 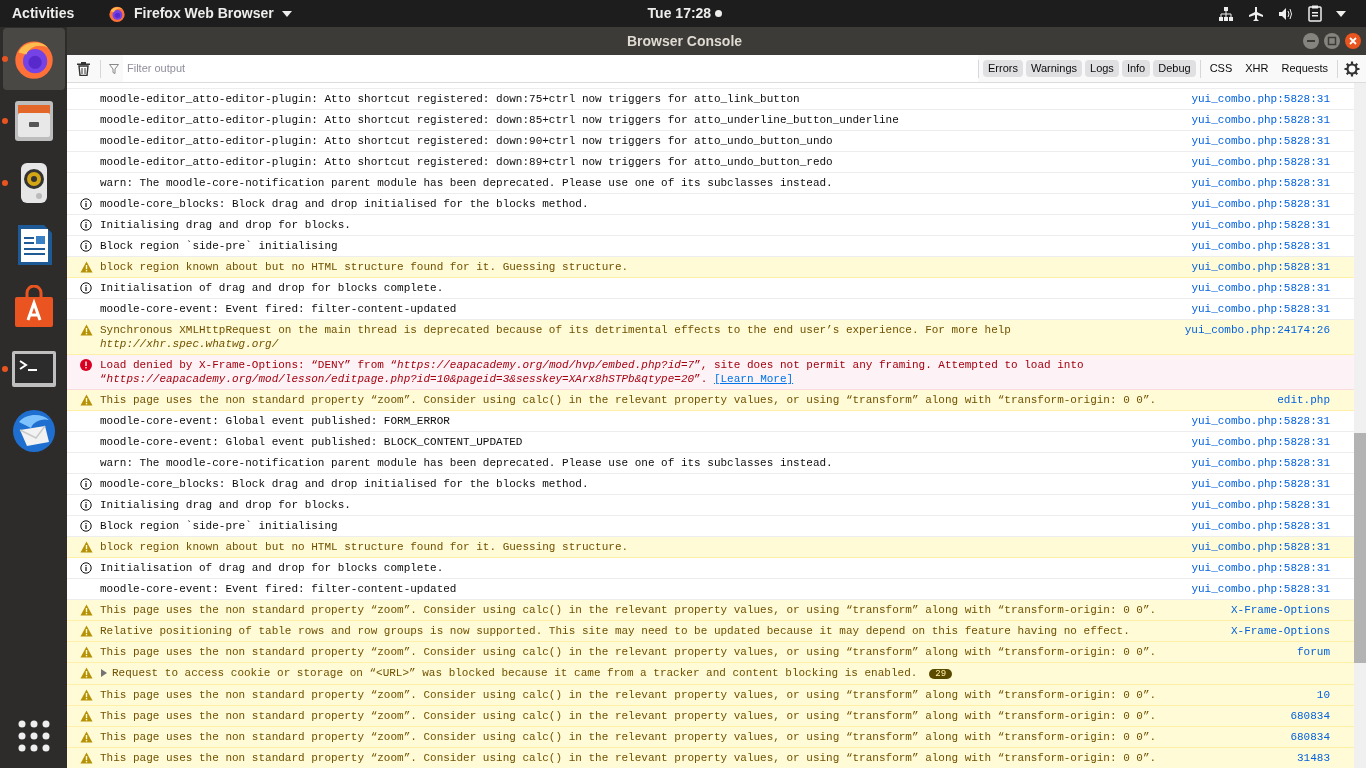 What do you see at coordinates (1303, 400) in the screenshot?
I see `message-source-link: edit.php` at bounding box center [1303, 400].